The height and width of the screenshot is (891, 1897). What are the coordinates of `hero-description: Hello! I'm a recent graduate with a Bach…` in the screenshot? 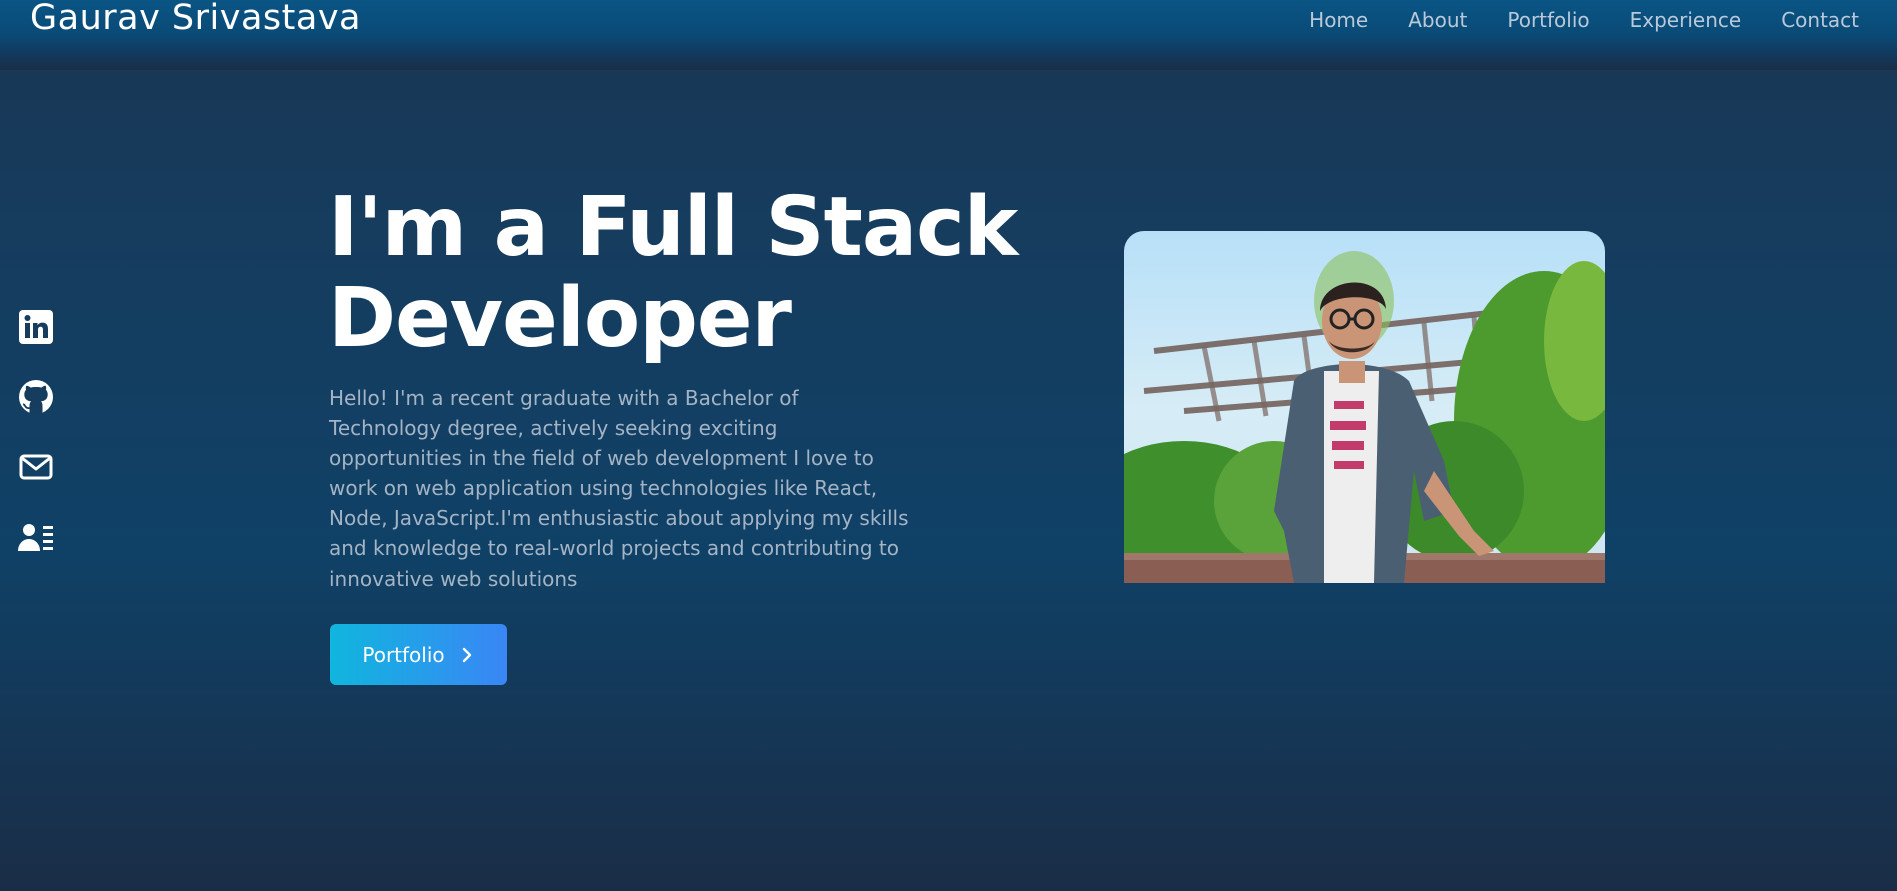 It's located at (619, 488).